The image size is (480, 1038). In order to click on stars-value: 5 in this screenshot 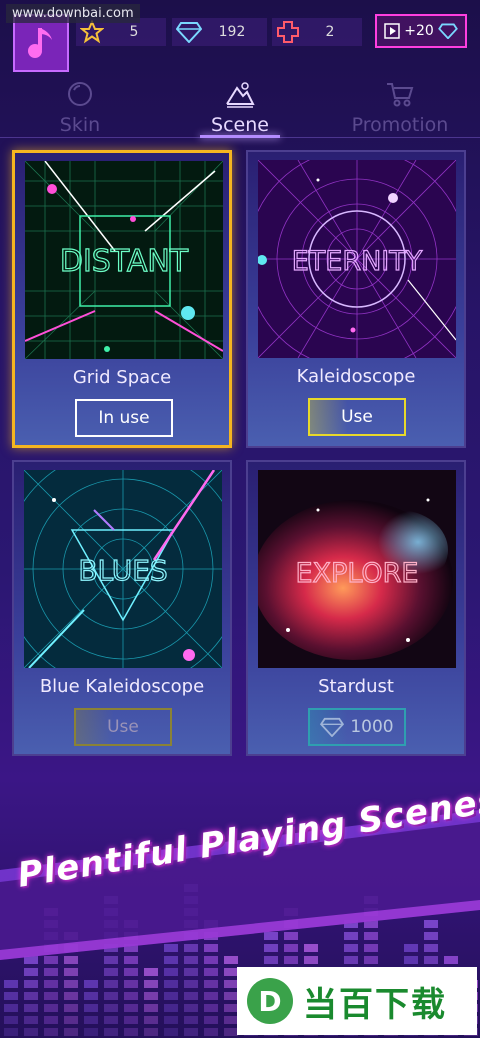, I will do `click(134, 32)`.